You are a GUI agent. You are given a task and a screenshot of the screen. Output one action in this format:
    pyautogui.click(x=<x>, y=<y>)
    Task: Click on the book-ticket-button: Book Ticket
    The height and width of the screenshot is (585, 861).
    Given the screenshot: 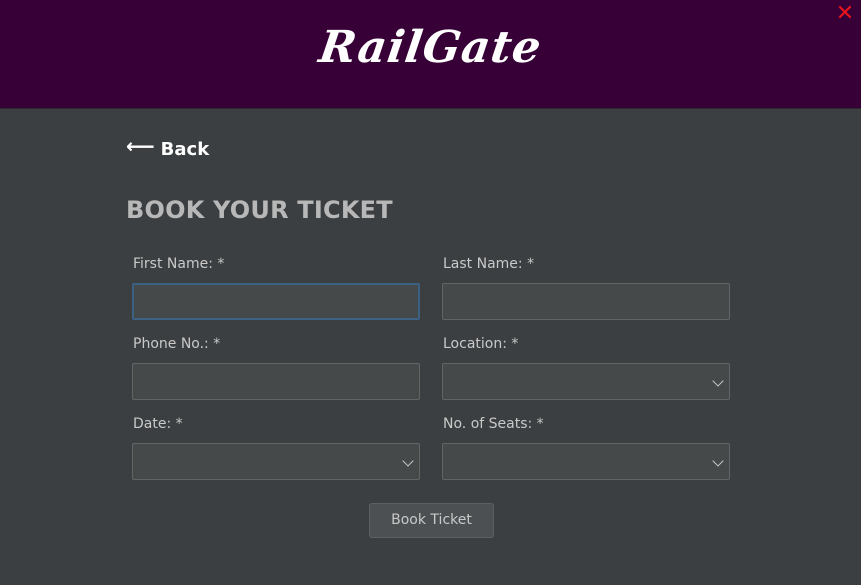 What is the action you would take?
    pyautogui.click(x=431, y=520)
    